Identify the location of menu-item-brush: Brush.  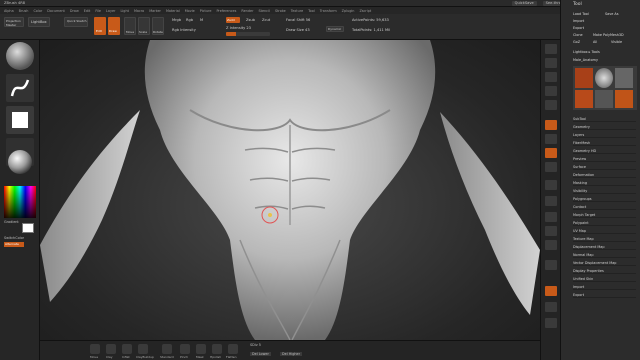
(24, 11).